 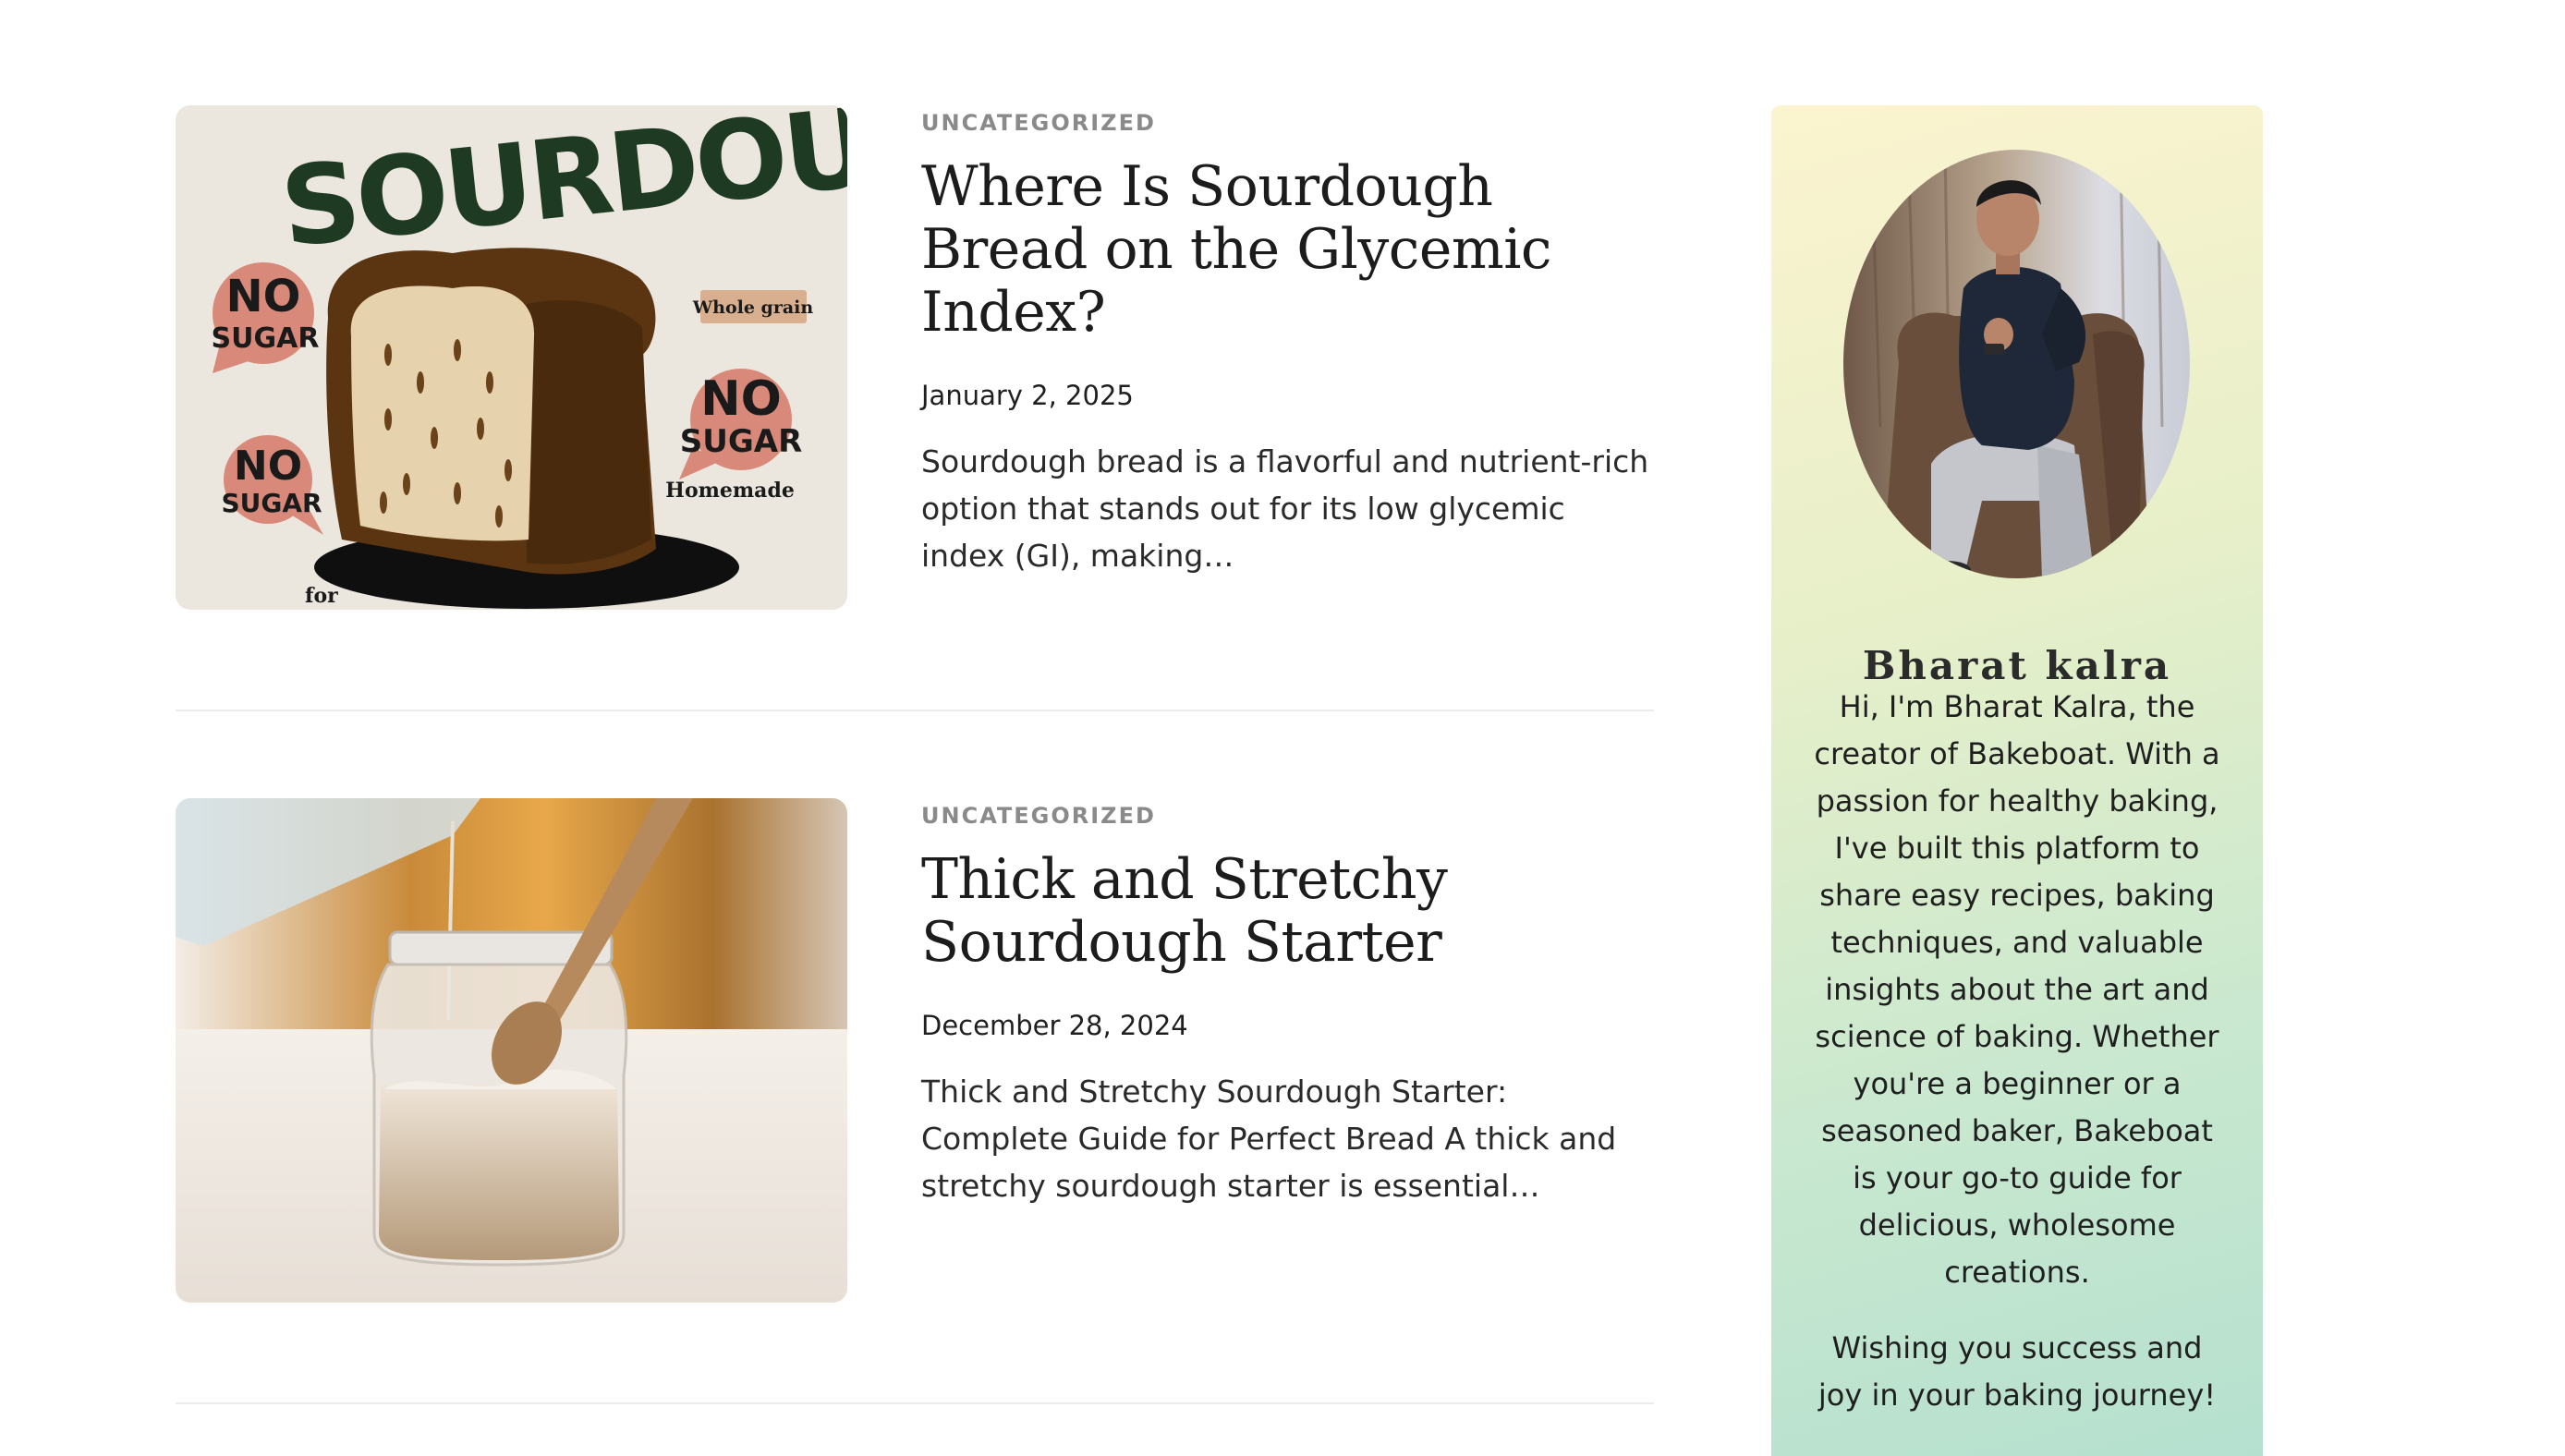 I want to click on post-thumbnail-link, so click(x=511, y=1050).